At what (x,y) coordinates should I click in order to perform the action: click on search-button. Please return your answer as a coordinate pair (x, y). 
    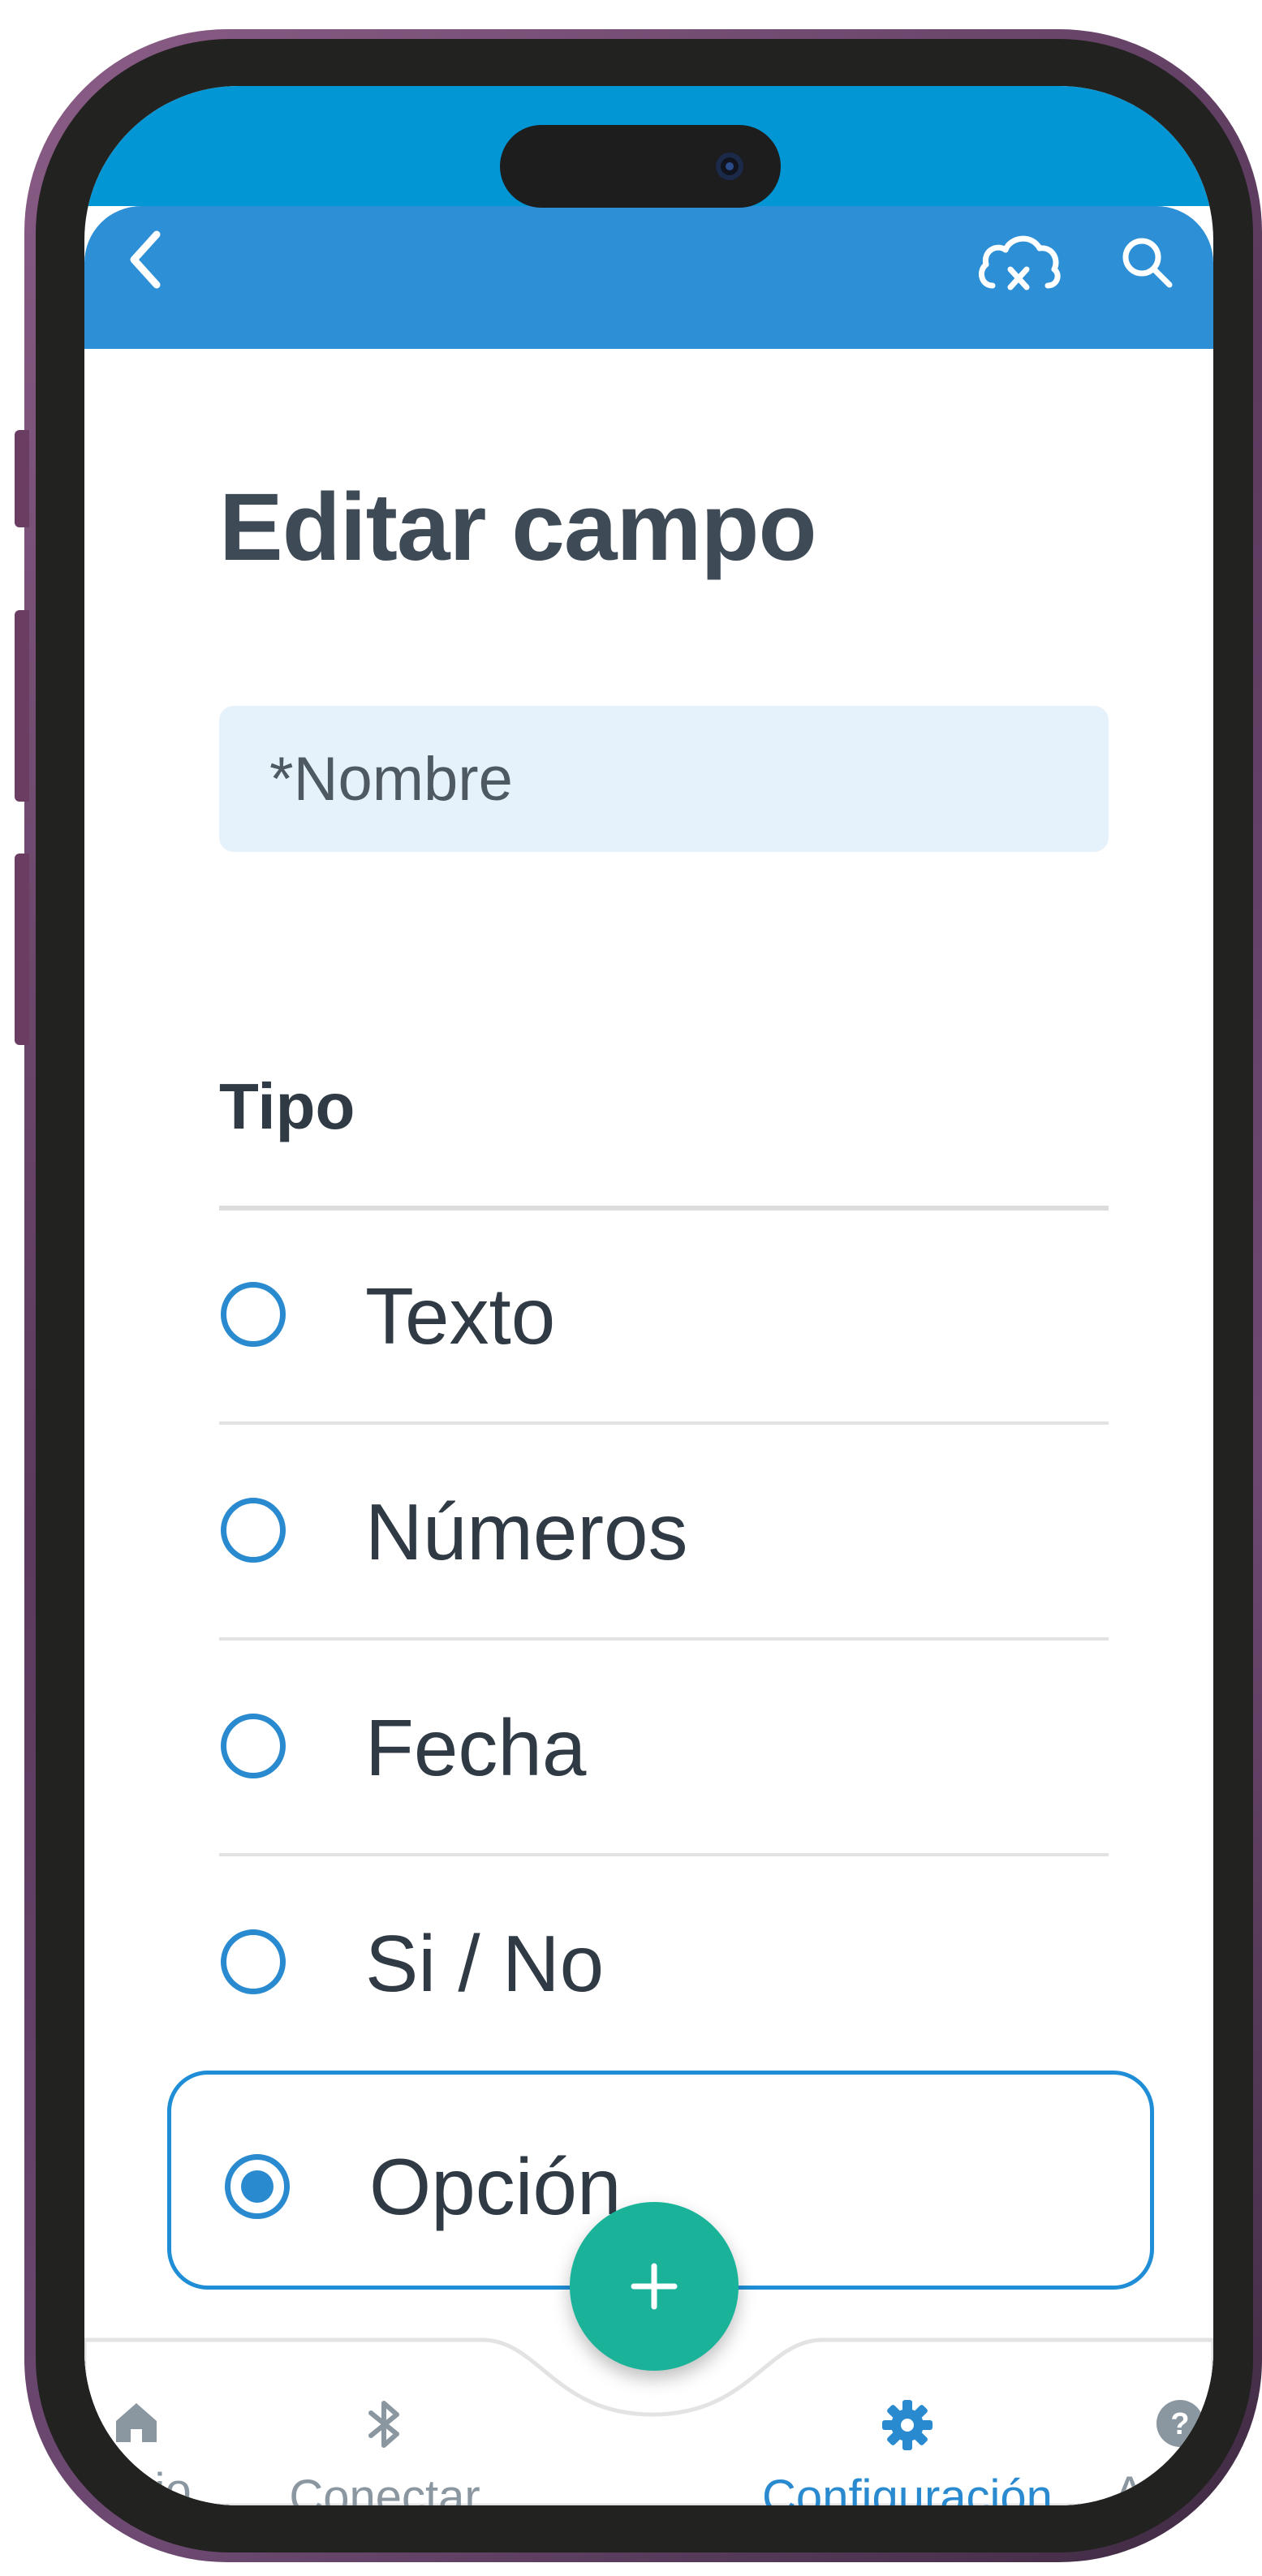
    Looking at the image, I should click on (1148, 263).